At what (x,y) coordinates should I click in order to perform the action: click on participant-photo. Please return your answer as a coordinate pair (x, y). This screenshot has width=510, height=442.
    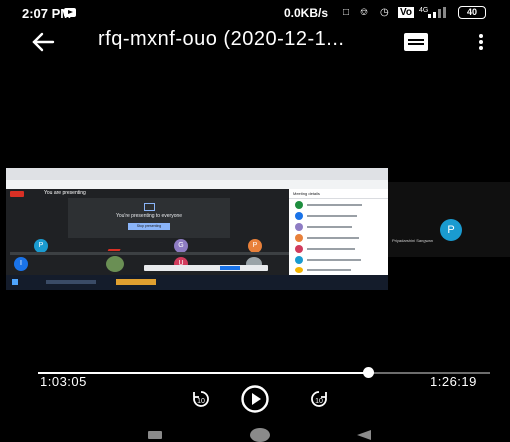
    Looking at the image, I should click on (115, 264).